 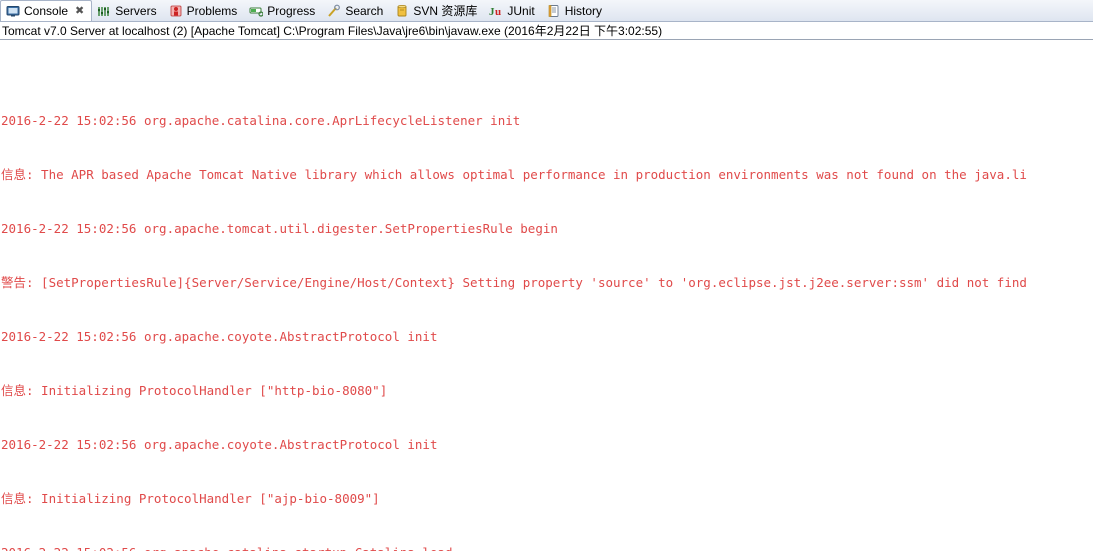 I want to click on tab-junit: J u JUnit, so click(x=512, y=10).